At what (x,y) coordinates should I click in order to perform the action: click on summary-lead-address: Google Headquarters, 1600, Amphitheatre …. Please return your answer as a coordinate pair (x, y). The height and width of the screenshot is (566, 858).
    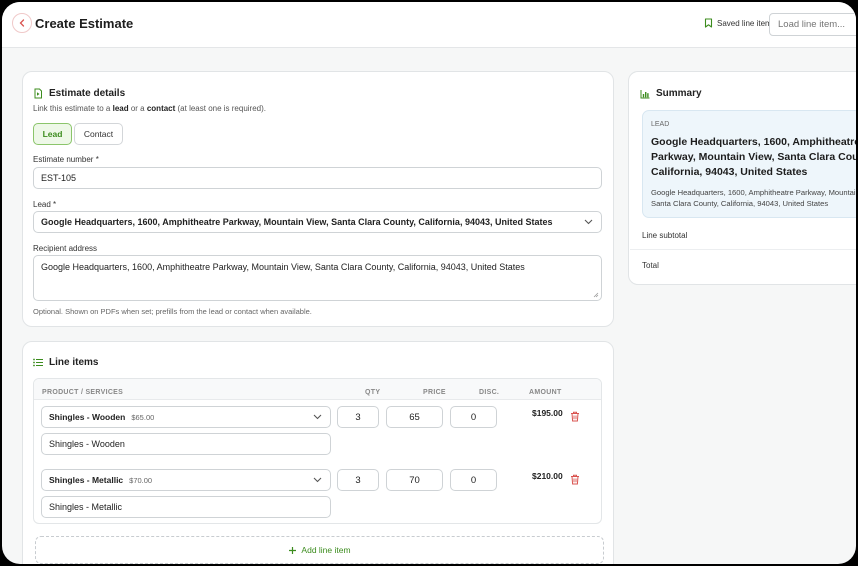
    Looking at the image, I should click on (753, 198).